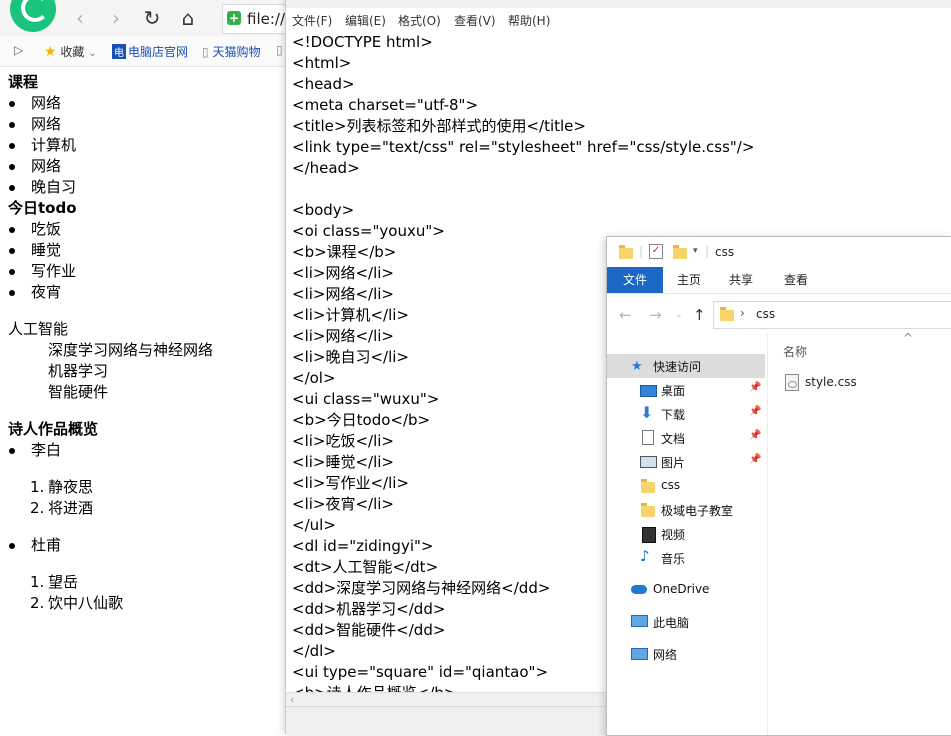  What do you see at coordinates (618, 4) in the screenshot?
I see `notepad-titlebar` at bounding box center [618, 4].